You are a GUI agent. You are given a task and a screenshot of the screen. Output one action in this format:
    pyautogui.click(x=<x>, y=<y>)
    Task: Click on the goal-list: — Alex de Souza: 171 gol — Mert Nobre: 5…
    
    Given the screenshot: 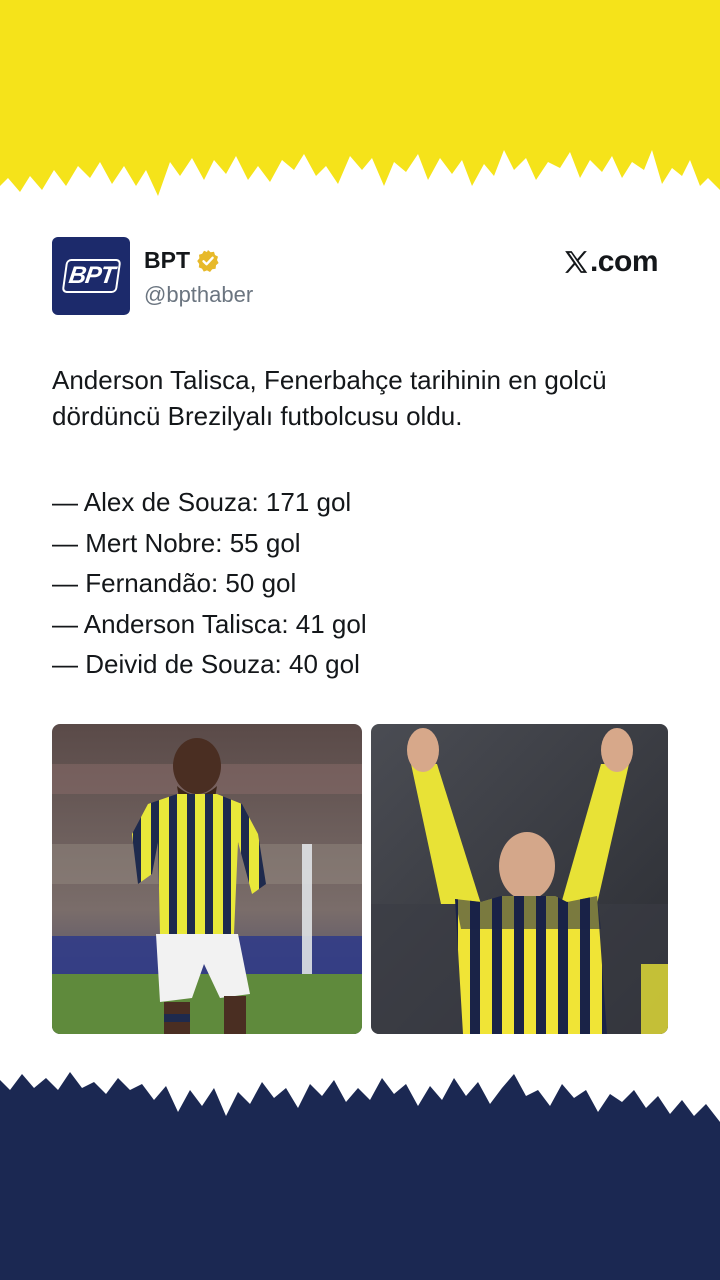 What is the action you would take?
    pyautogui.click(x=209, y=583)
    